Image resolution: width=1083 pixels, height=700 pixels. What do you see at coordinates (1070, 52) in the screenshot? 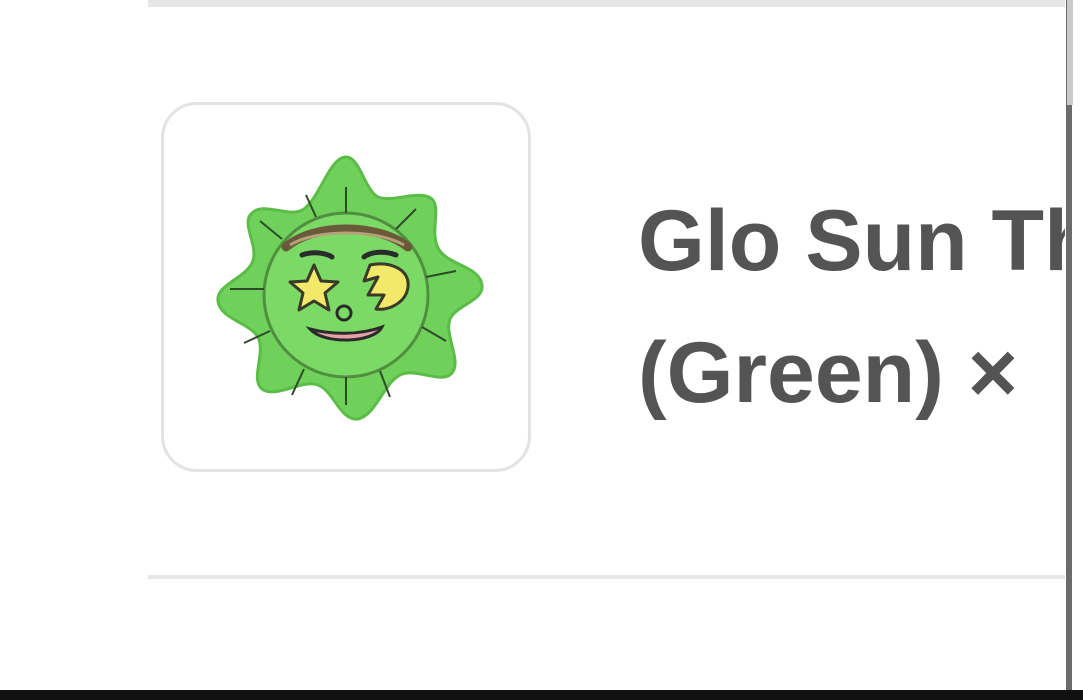
I see `scrollbar-thumb` at bounding box center [1070, 52].